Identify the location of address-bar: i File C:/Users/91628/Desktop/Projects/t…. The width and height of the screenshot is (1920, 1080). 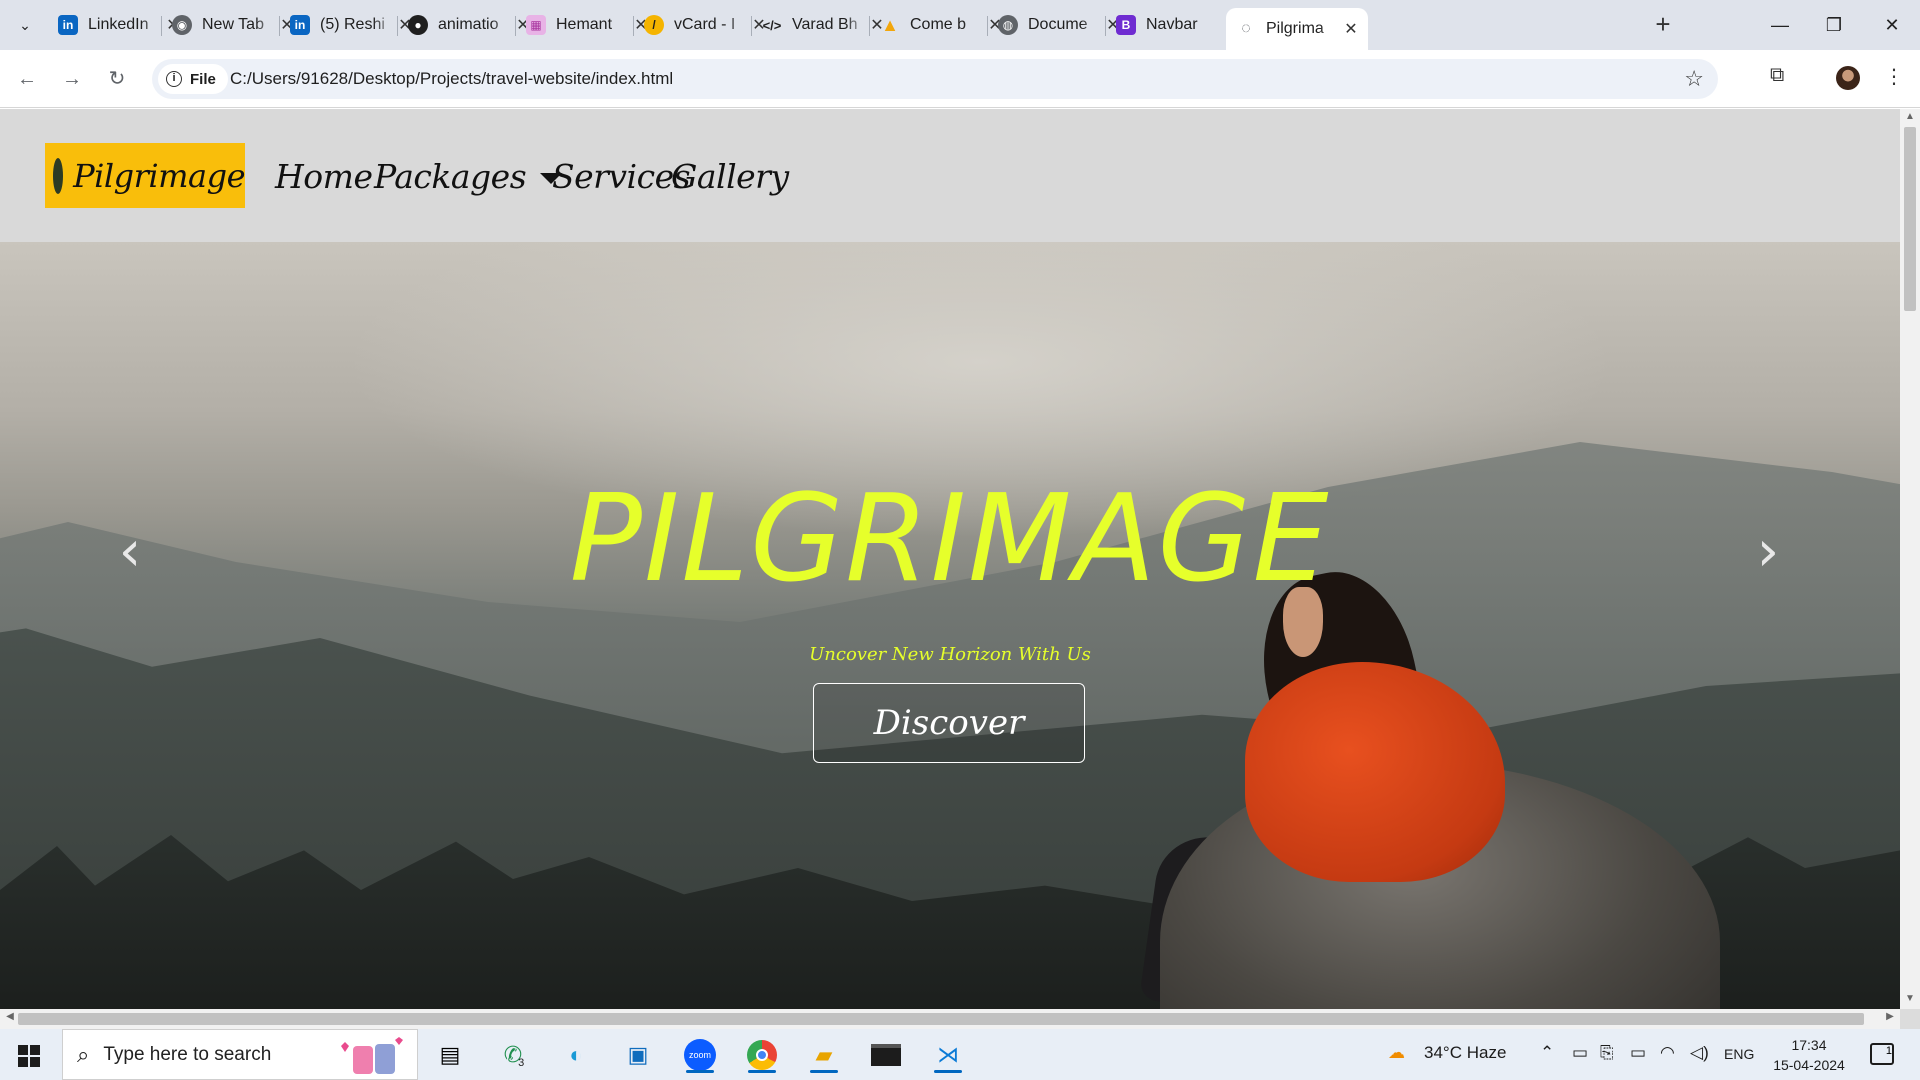
(935, 79).